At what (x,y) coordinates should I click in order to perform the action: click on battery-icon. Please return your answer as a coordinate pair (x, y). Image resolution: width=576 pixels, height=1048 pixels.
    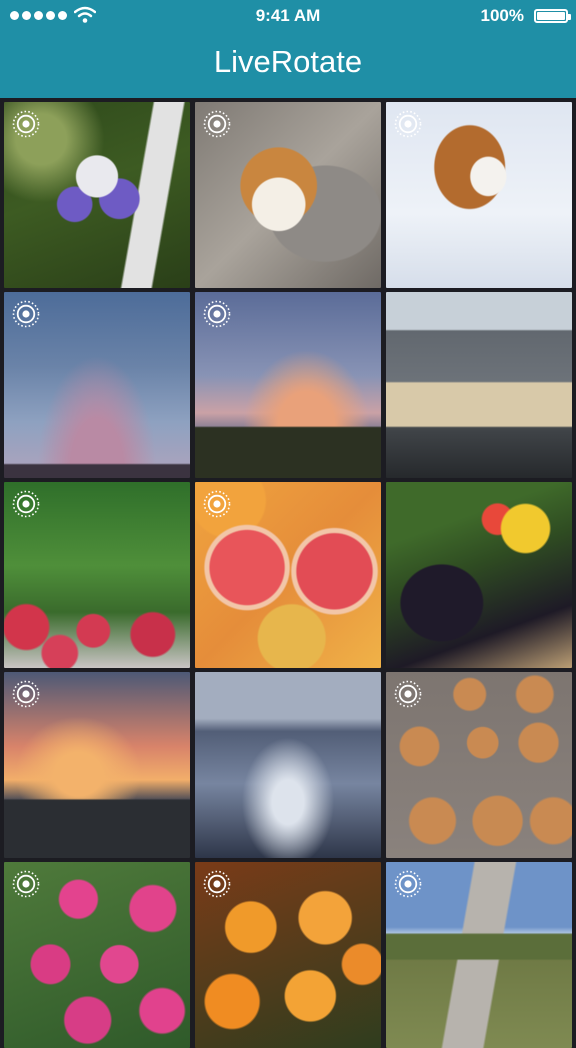
    Looking at the image, I should click on (552, 16).